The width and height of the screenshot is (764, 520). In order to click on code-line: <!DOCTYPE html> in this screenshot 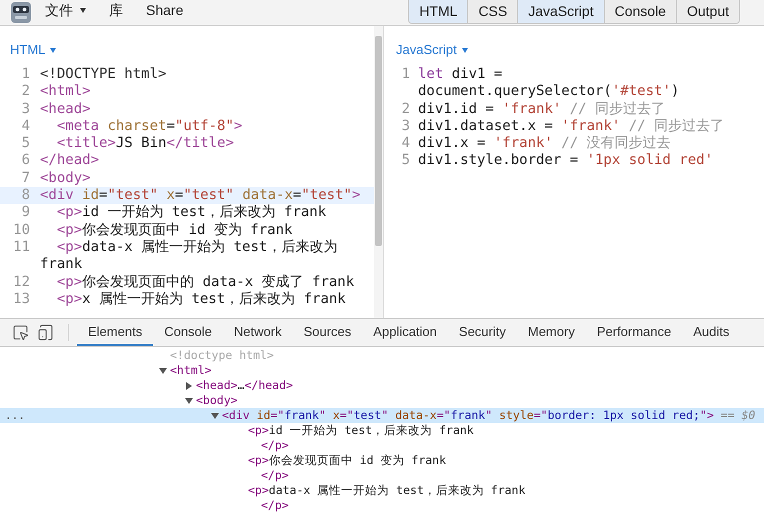, I will do `click(104, 75)`.